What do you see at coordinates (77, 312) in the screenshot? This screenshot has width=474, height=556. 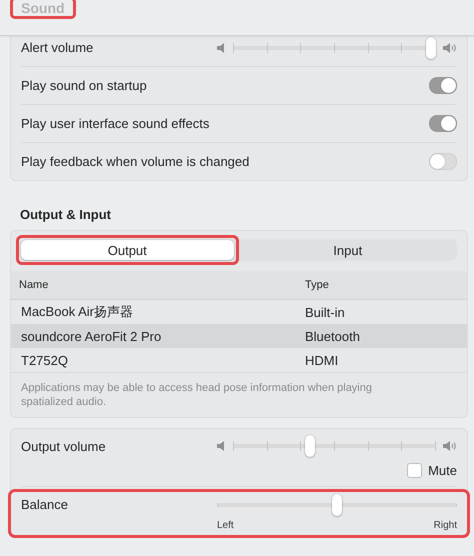 I see `table-cell-text: MacBook Air扬声器` at bounding box center [77, 312].